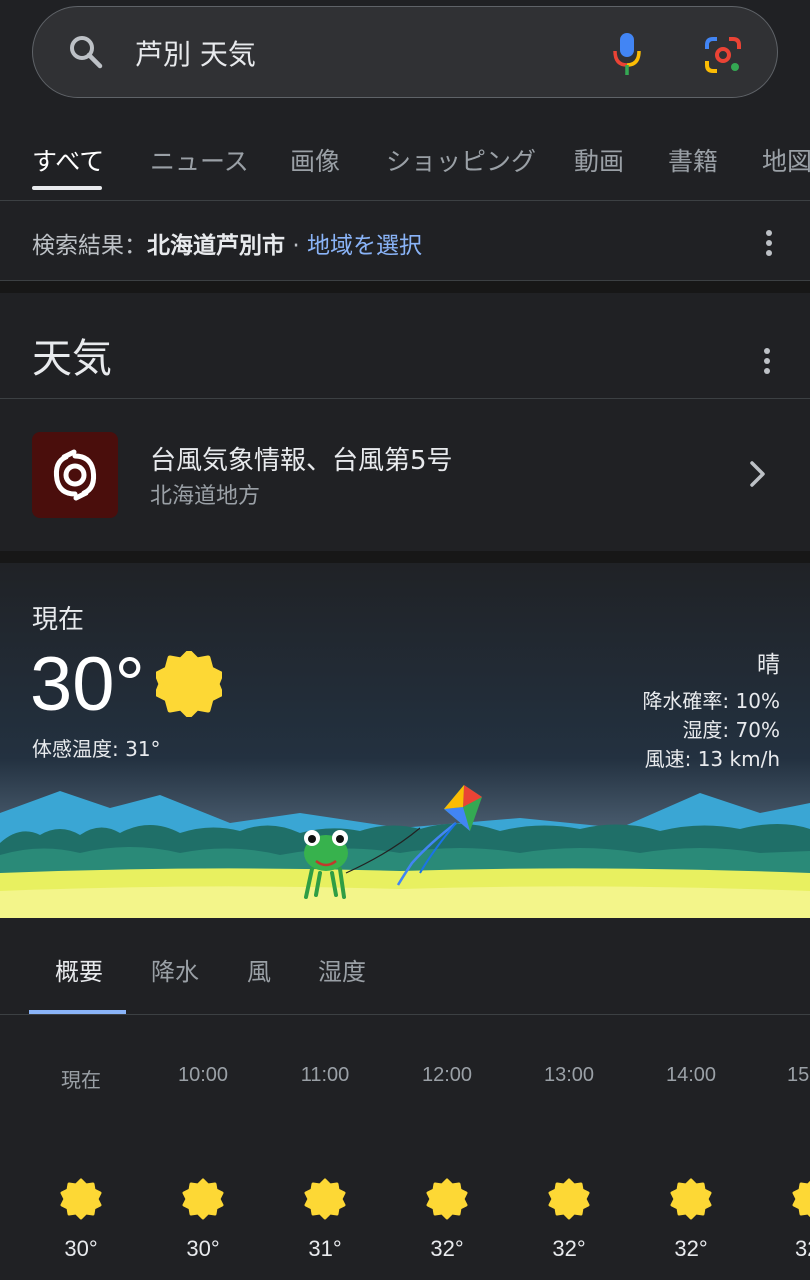 This screenshot has width=810, height=1280. What do you see at coordinates (786, 160) in the screenshot?
I see `tab-maps: 地図` at bounding box center [786, 160].